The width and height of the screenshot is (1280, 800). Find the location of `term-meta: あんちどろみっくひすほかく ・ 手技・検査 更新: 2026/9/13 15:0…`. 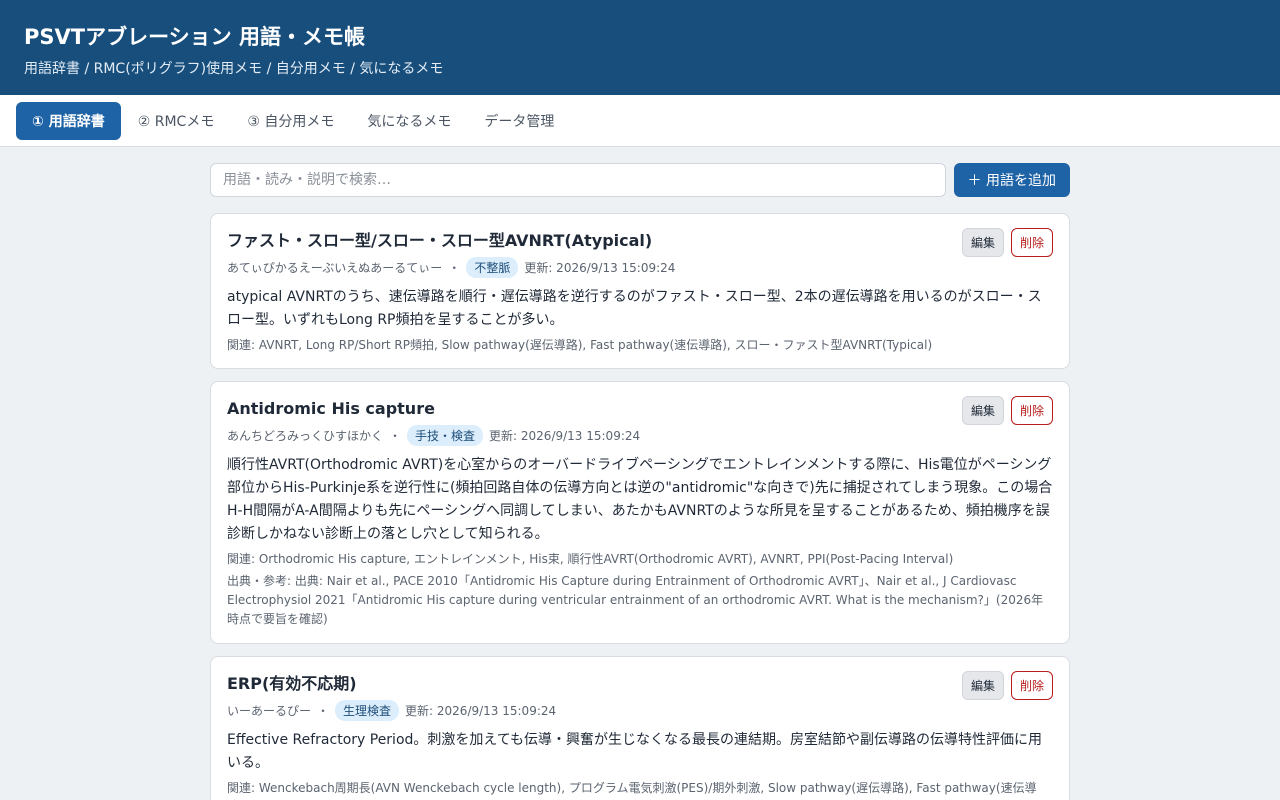

term-meta: あんちどろみっくひすほかく ・ 手技・検査 更新: 2026/9/13 15:0… is located at coordinates (640, 435).